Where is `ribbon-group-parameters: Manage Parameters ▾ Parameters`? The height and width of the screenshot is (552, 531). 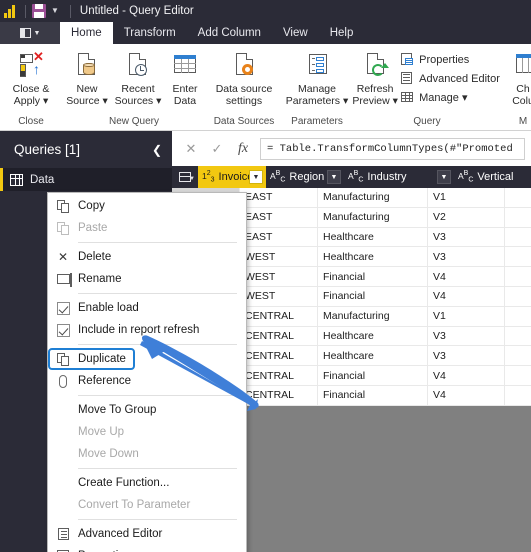 ribbon-group-parameters: Manage Parameters ▾ Parameters is located at coordinates (317, 87).